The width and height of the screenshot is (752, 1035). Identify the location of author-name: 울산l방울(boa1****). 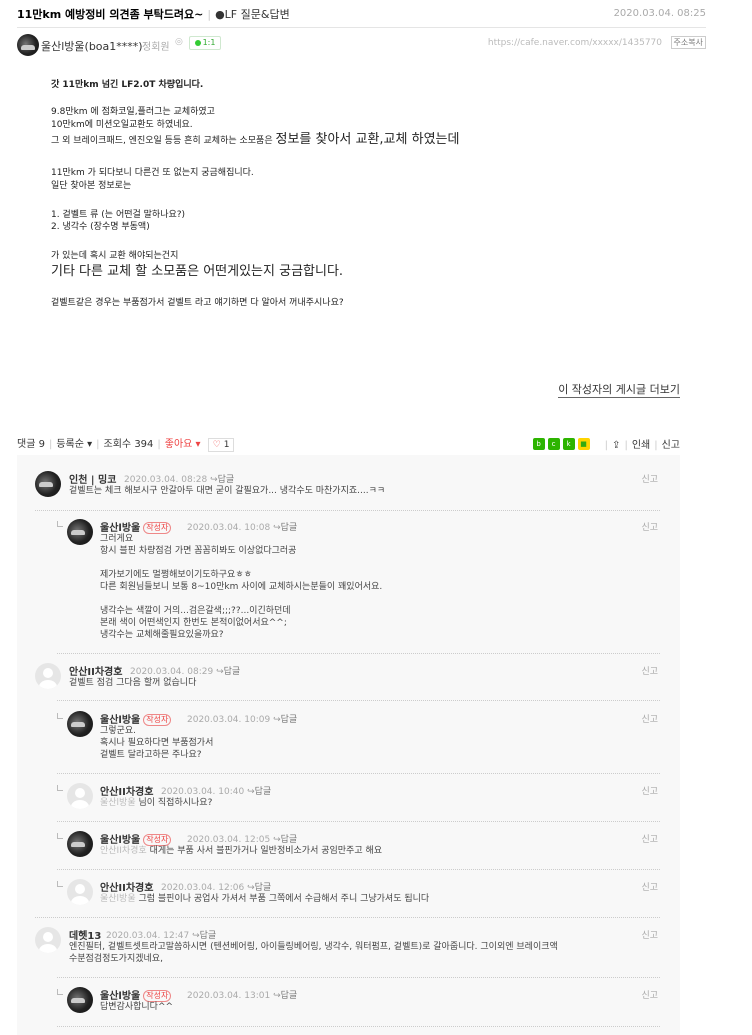
(92, 46).